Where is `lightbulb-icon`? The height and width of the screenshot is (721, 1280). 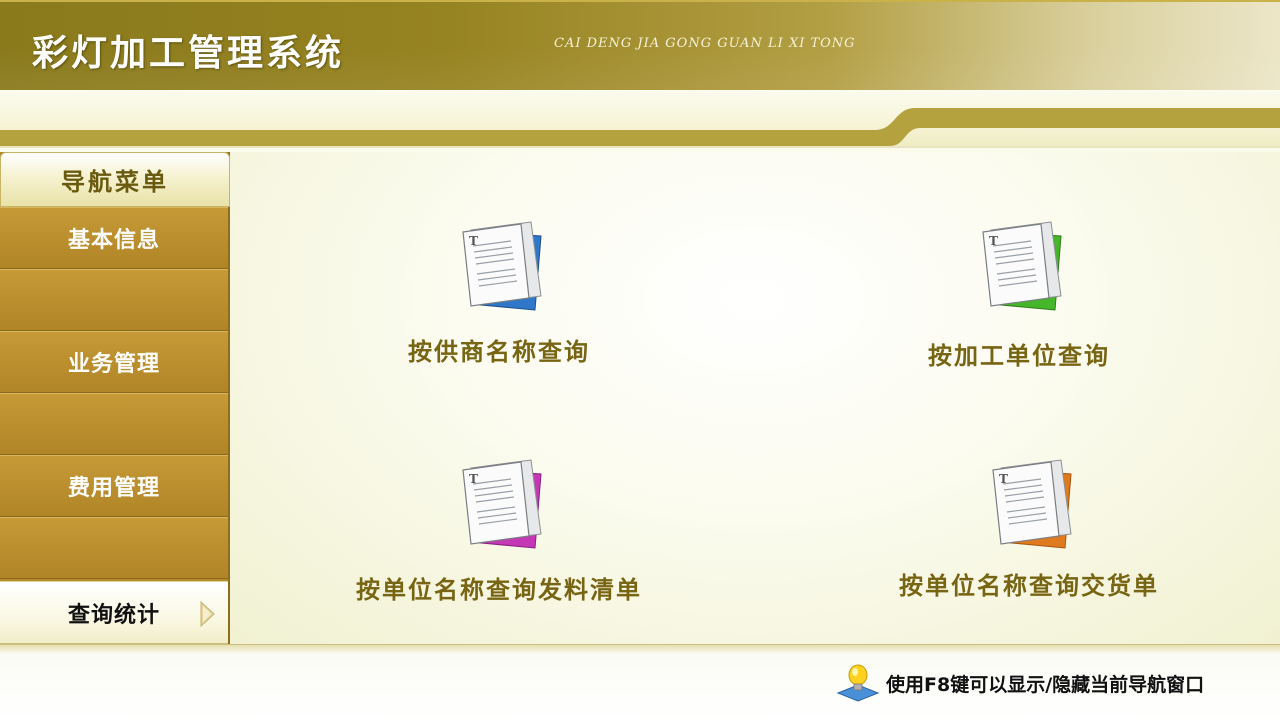
lightbulb-icon is located at coordinates (858, 683).